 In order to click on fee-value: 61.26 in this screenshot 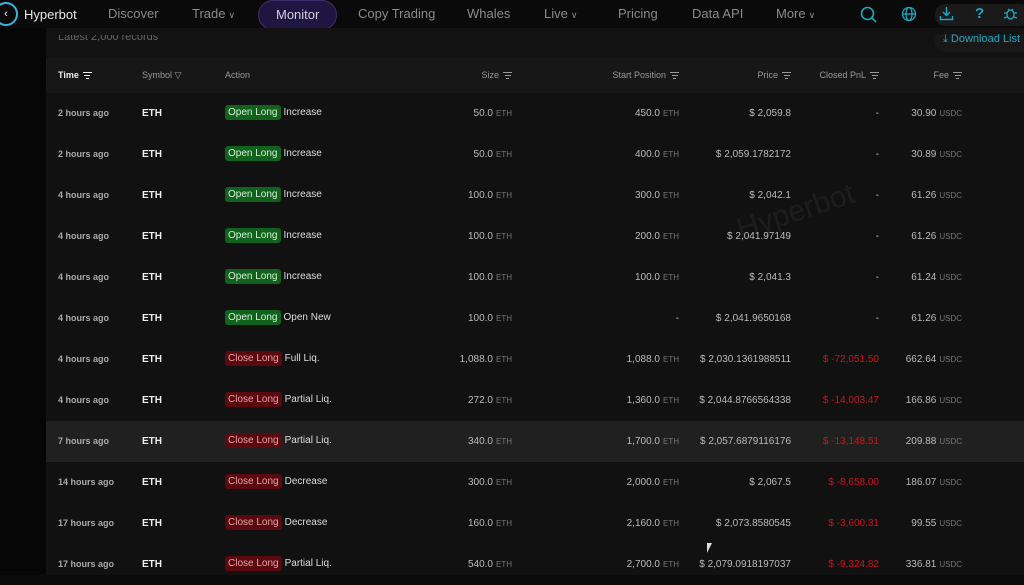, I will do `click(924, 236)`.